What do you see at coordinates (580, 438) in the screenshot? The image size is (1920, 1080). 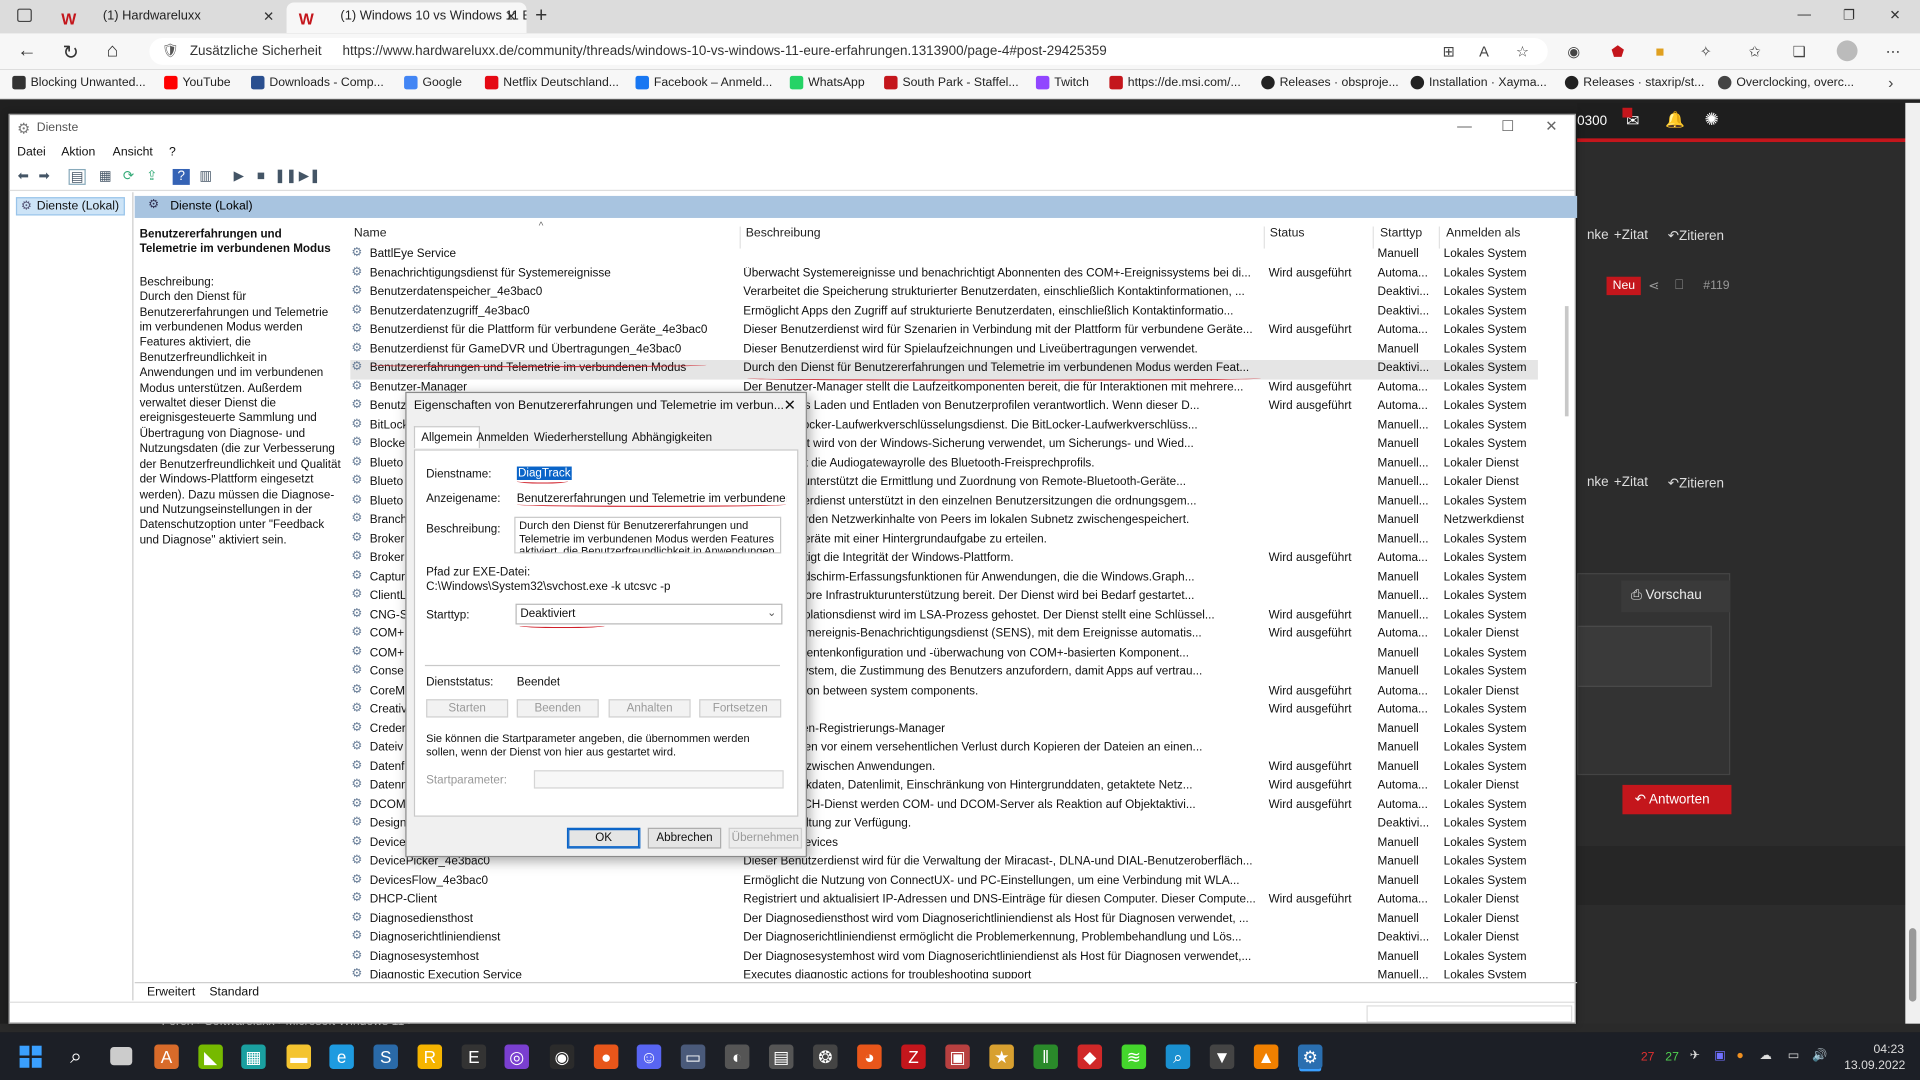 I see `tab-wiederherstellung: Wiederherstellung` at bounding box center [580, 438].